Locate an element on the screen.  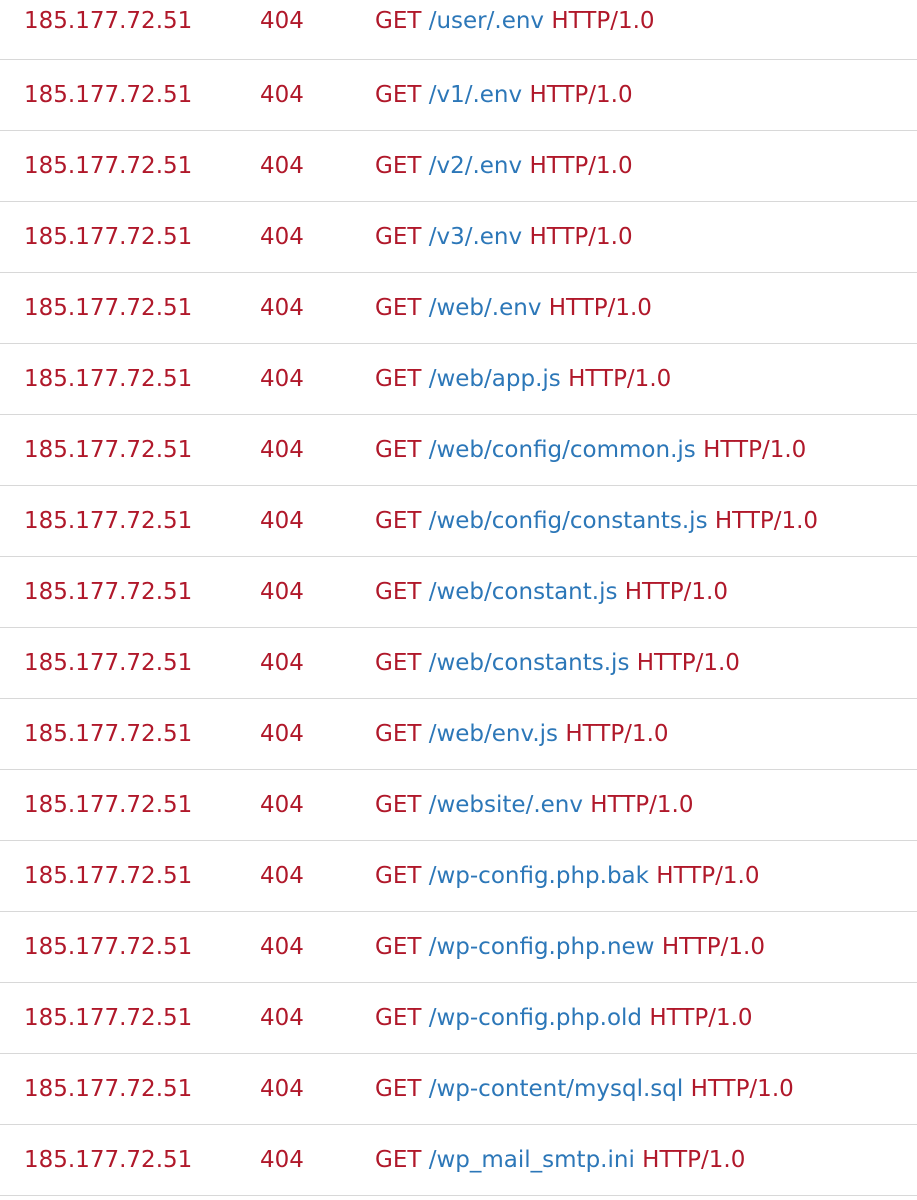
request-path-link: /wp-config.php.new is located at coordinates (542, 947).